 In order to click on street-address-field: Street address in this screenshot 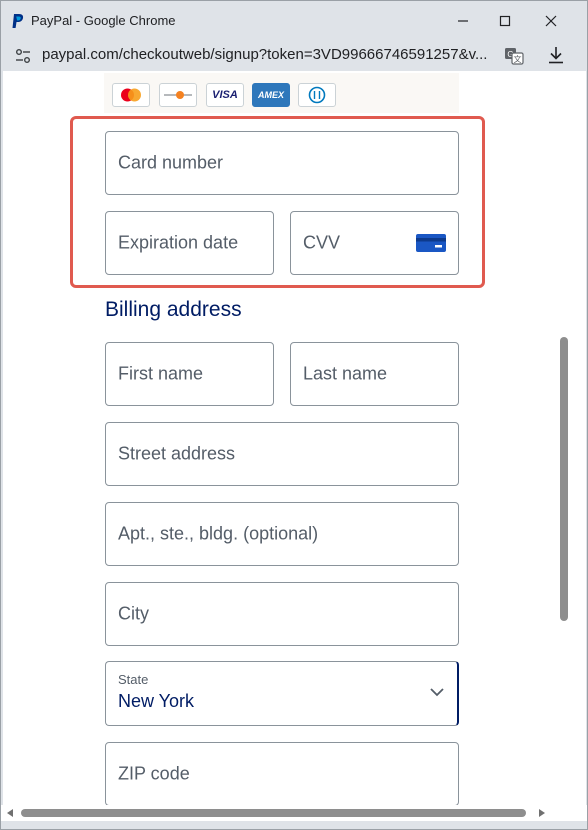, I will do `click(282, 454)`.